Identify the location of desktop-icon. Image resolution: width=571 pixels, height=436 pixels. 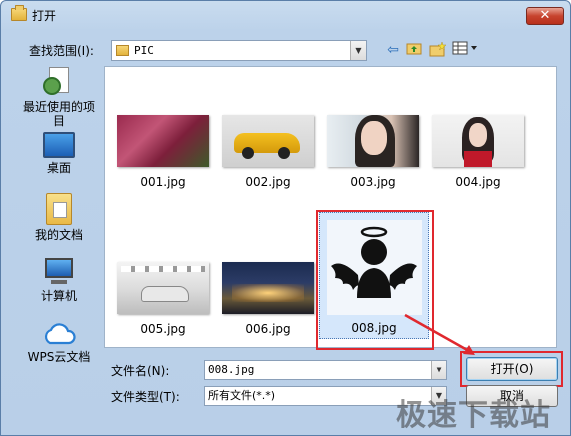
(59, 145).